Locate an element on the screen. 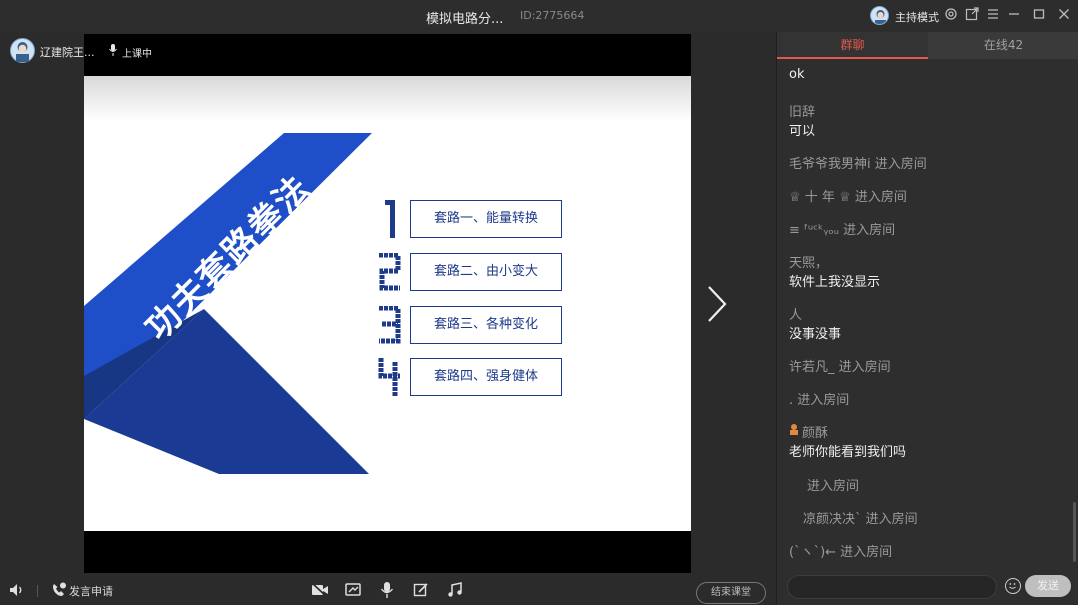  tab-group-chat: 群聊 is located at coordinates (852, 45).